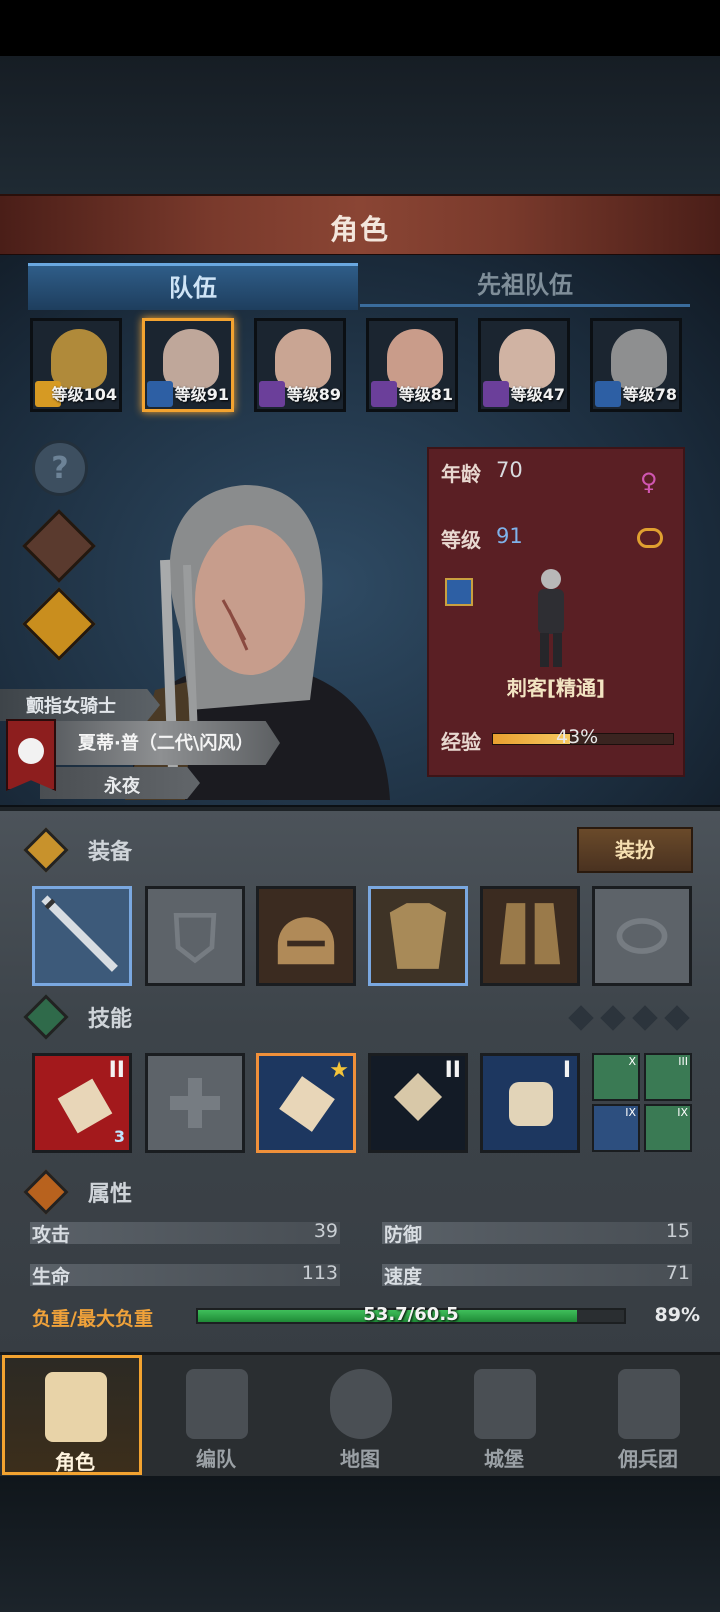 The image size is (720, 1612). I want to click on dress-up-button: 装扮, so click(635, 850).